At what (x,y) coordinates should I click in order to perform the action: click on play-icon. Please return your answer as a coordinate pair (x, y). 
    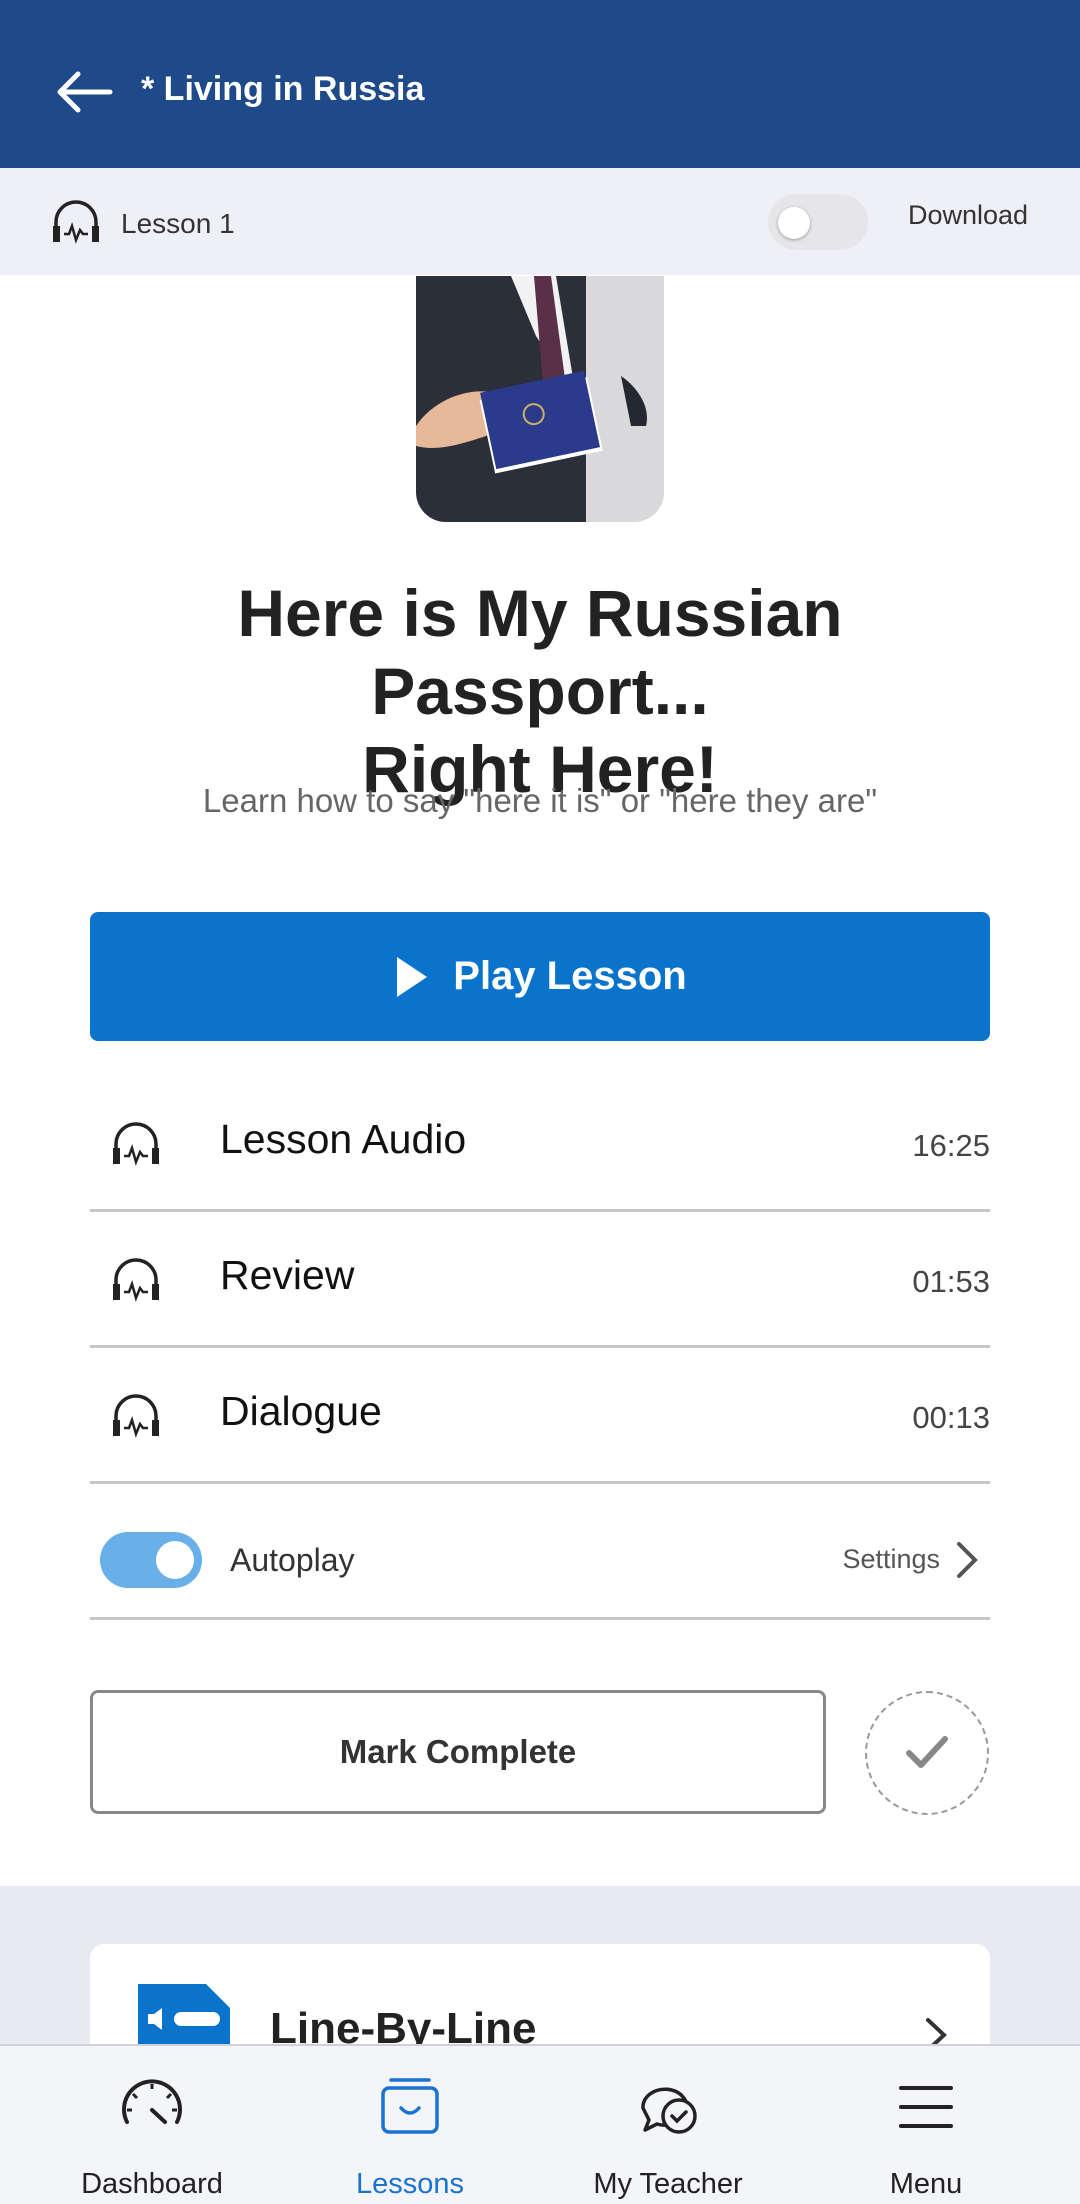
    Looking at the image, I should click on (412, 976).